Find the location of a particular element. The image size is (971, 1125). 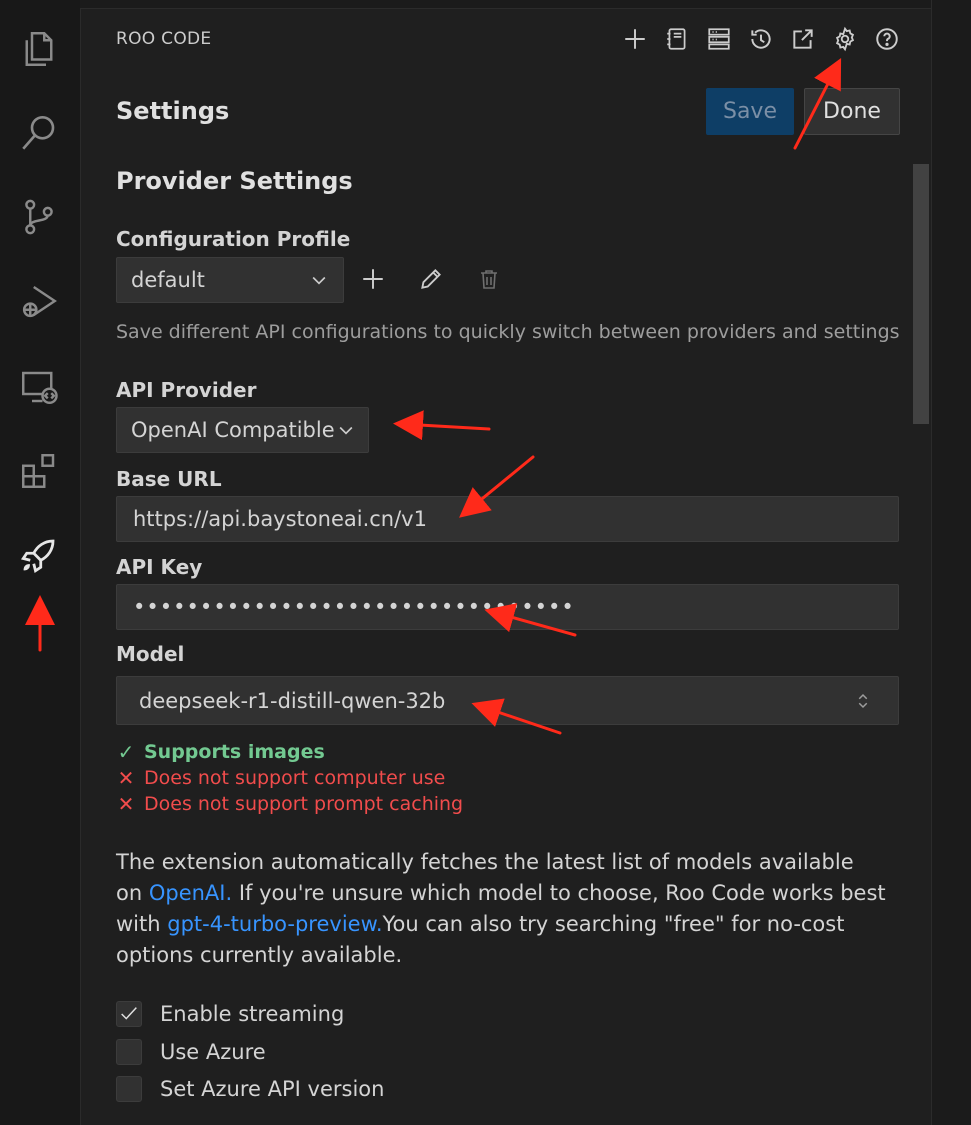

roo-rocket-icon is located at coordinates (39, 555).